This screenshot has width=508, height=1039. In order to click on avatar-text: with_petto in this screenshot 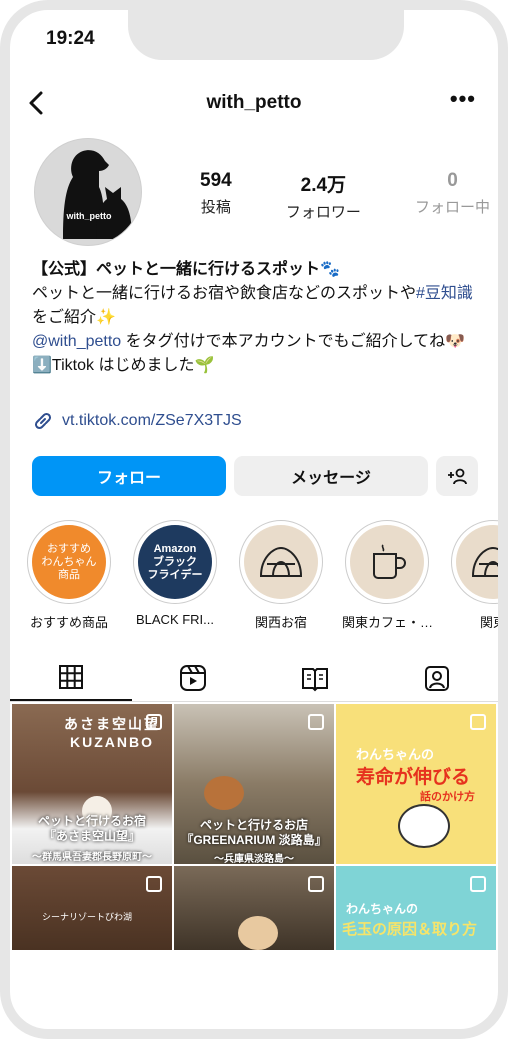, I will do `click(89, 216)`.